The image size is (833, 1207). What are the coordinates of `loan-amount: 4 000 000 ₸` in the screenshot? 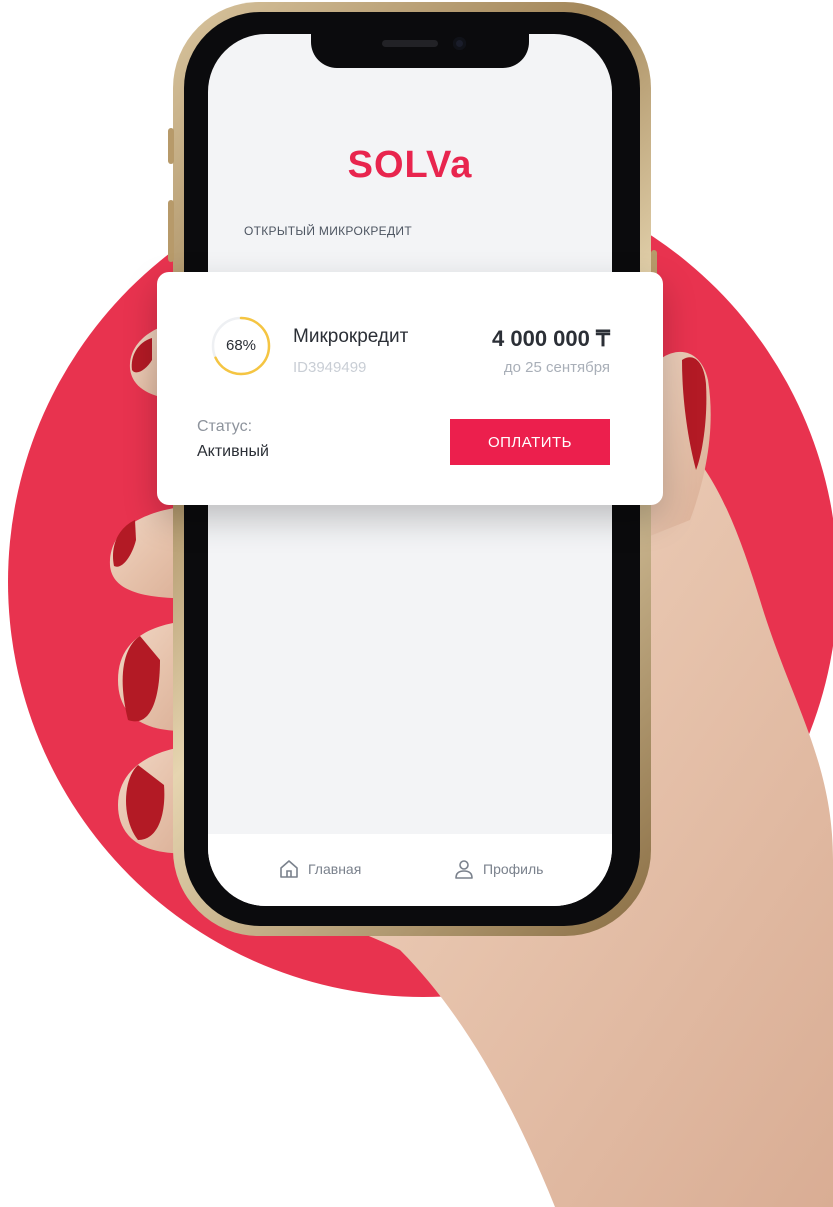 It's located at (551, 338).